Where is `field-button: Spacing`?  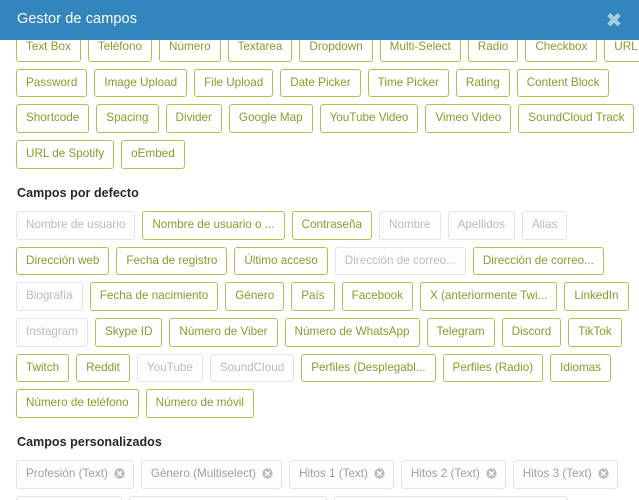 field-button: Spacing is located at coordinates (127, 119).